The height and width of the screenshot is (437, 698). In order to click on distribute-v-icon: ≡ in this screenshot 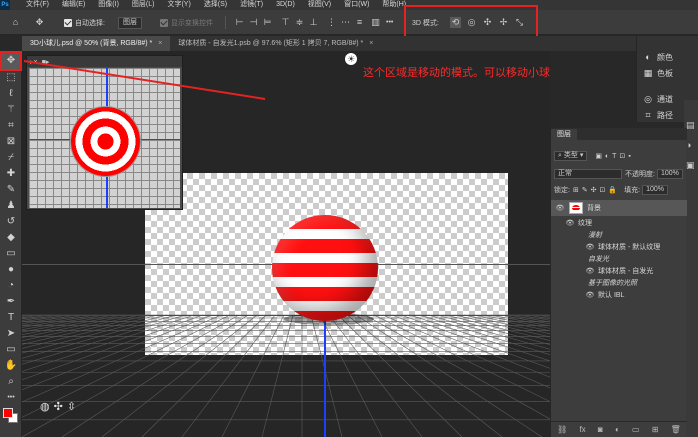, I will do `click(359, 22)`.